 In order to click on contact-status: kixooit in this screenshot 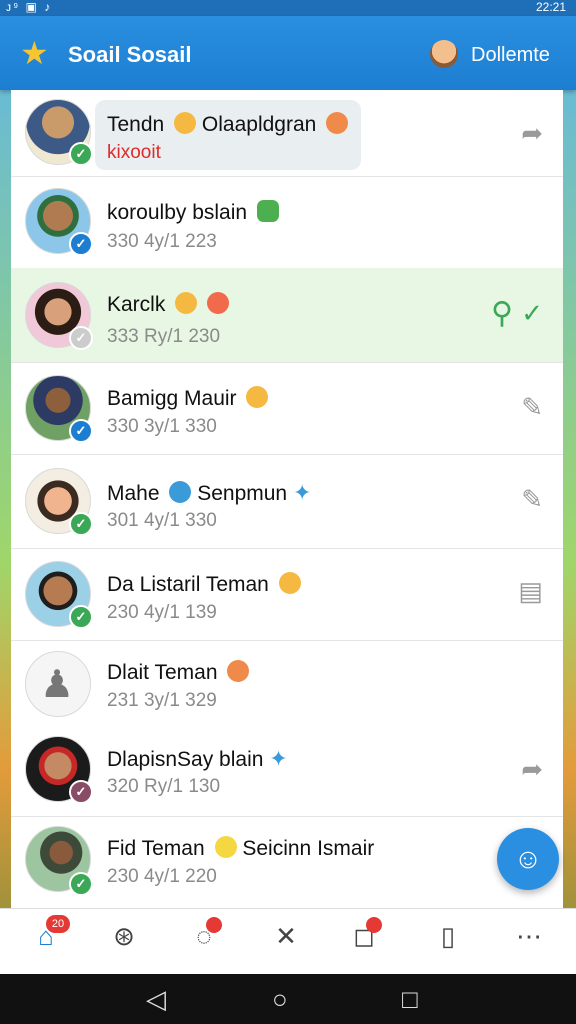, I will do `click(134, 152)`.